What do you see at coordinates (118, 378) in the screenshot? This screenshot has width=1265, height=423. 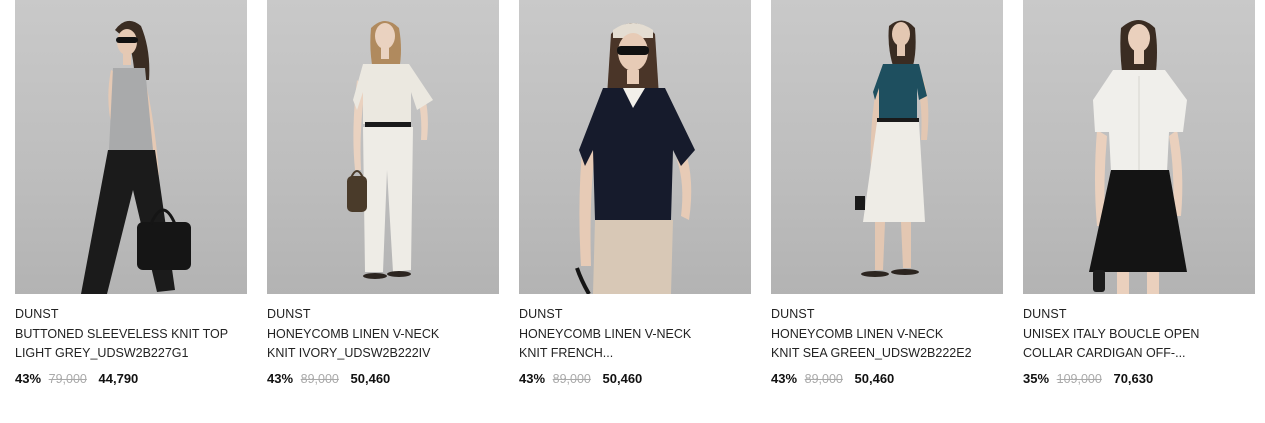 I see `sale-price: 44,790` at bounding box center [118, 378].